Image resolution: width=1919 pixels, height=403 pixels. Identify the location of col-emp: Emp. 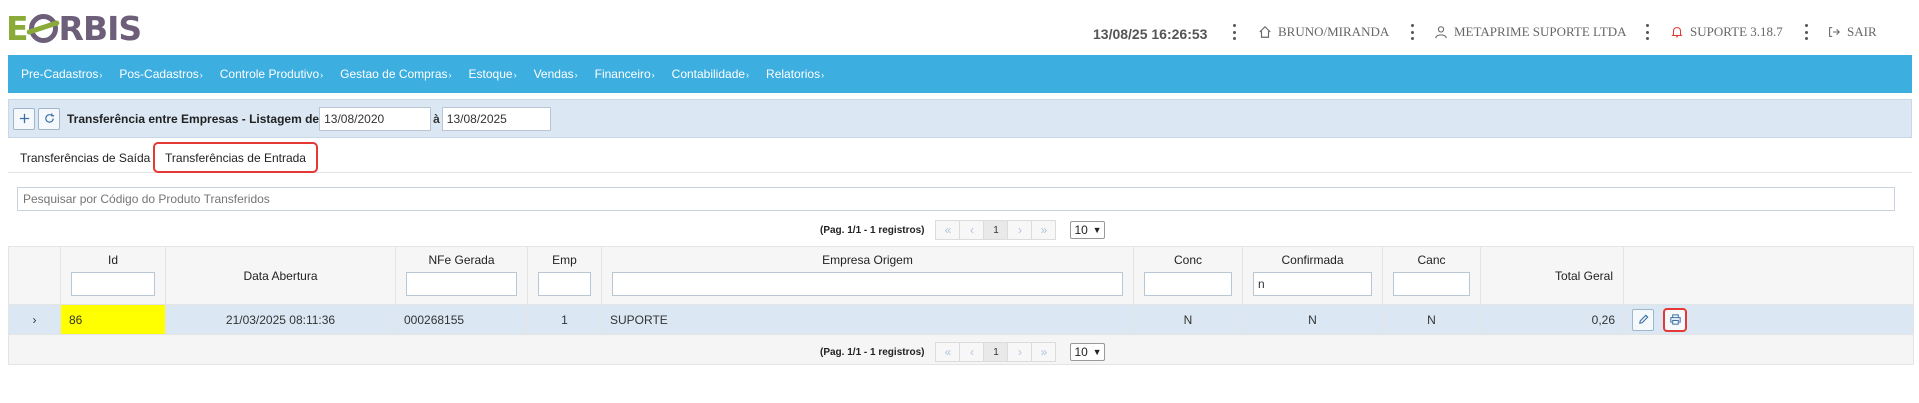
(564, 275).